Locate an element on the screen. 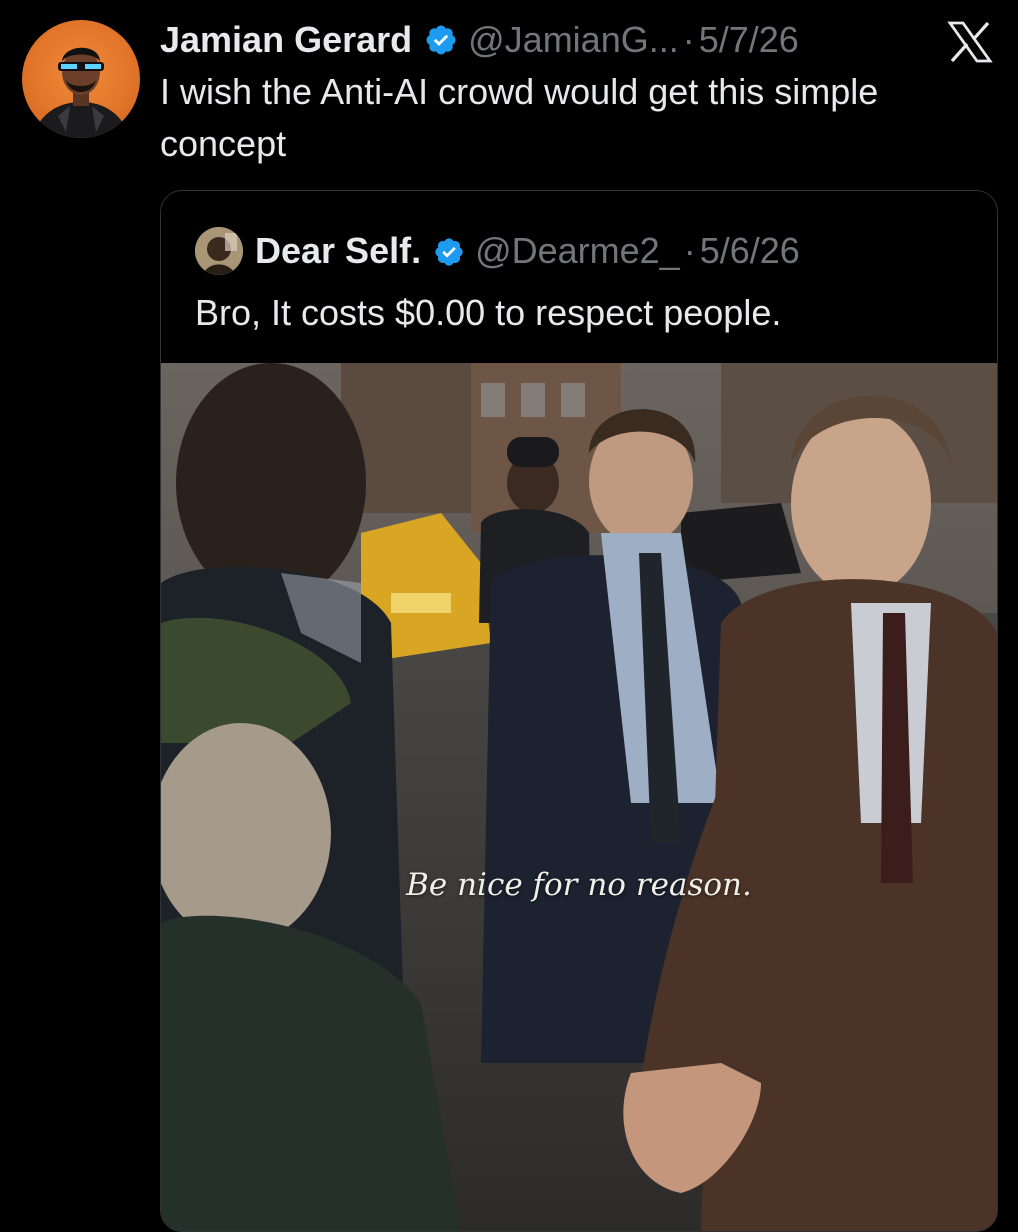 The height and width of the screenshot is (1232, 1018). quoted-author-name: Dear Self. is located at coordinates (338, 251).